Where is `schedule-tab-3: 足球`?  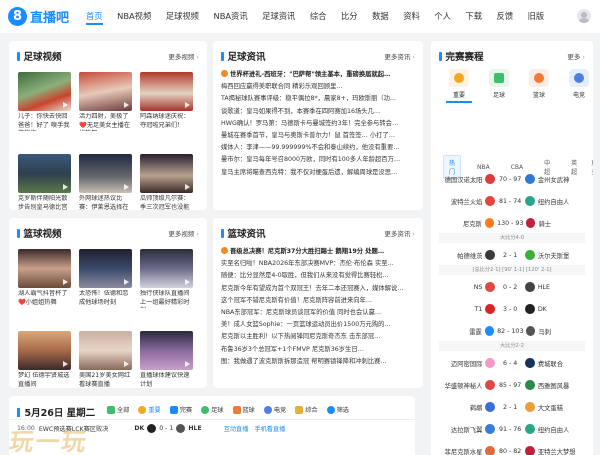 schedule-tab-3: 足球 is located at coordinates (212, 409).